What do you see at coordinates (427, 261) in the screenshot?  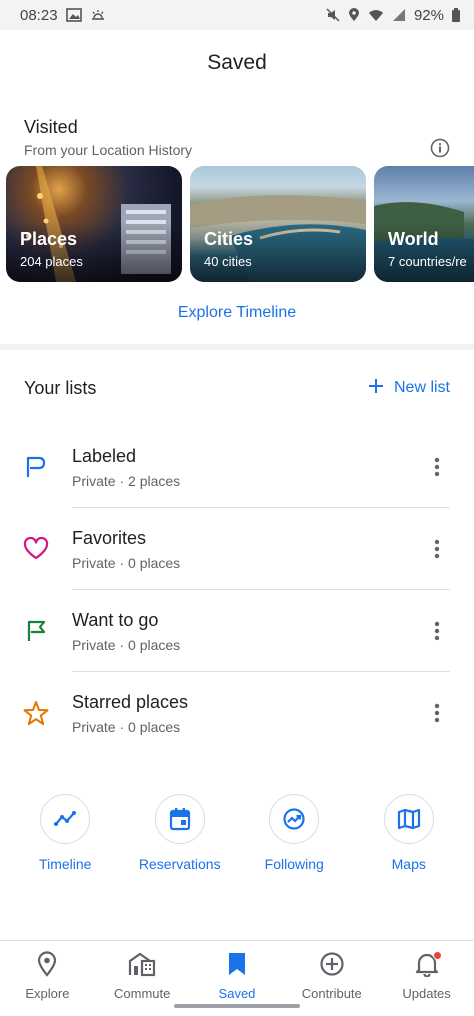 I see `card-world-count: 7 countries/re` at bounding box center [427, 261].